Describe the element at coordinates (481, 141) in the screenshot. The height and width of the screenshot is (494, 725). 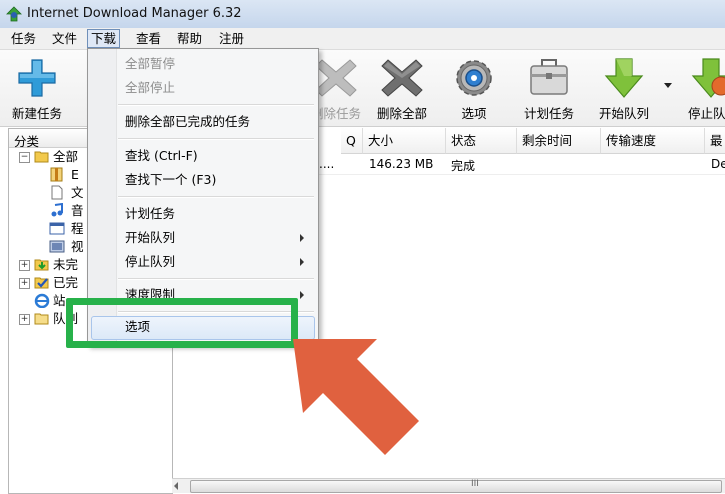
I see `column-header-status: 状态` at that location.